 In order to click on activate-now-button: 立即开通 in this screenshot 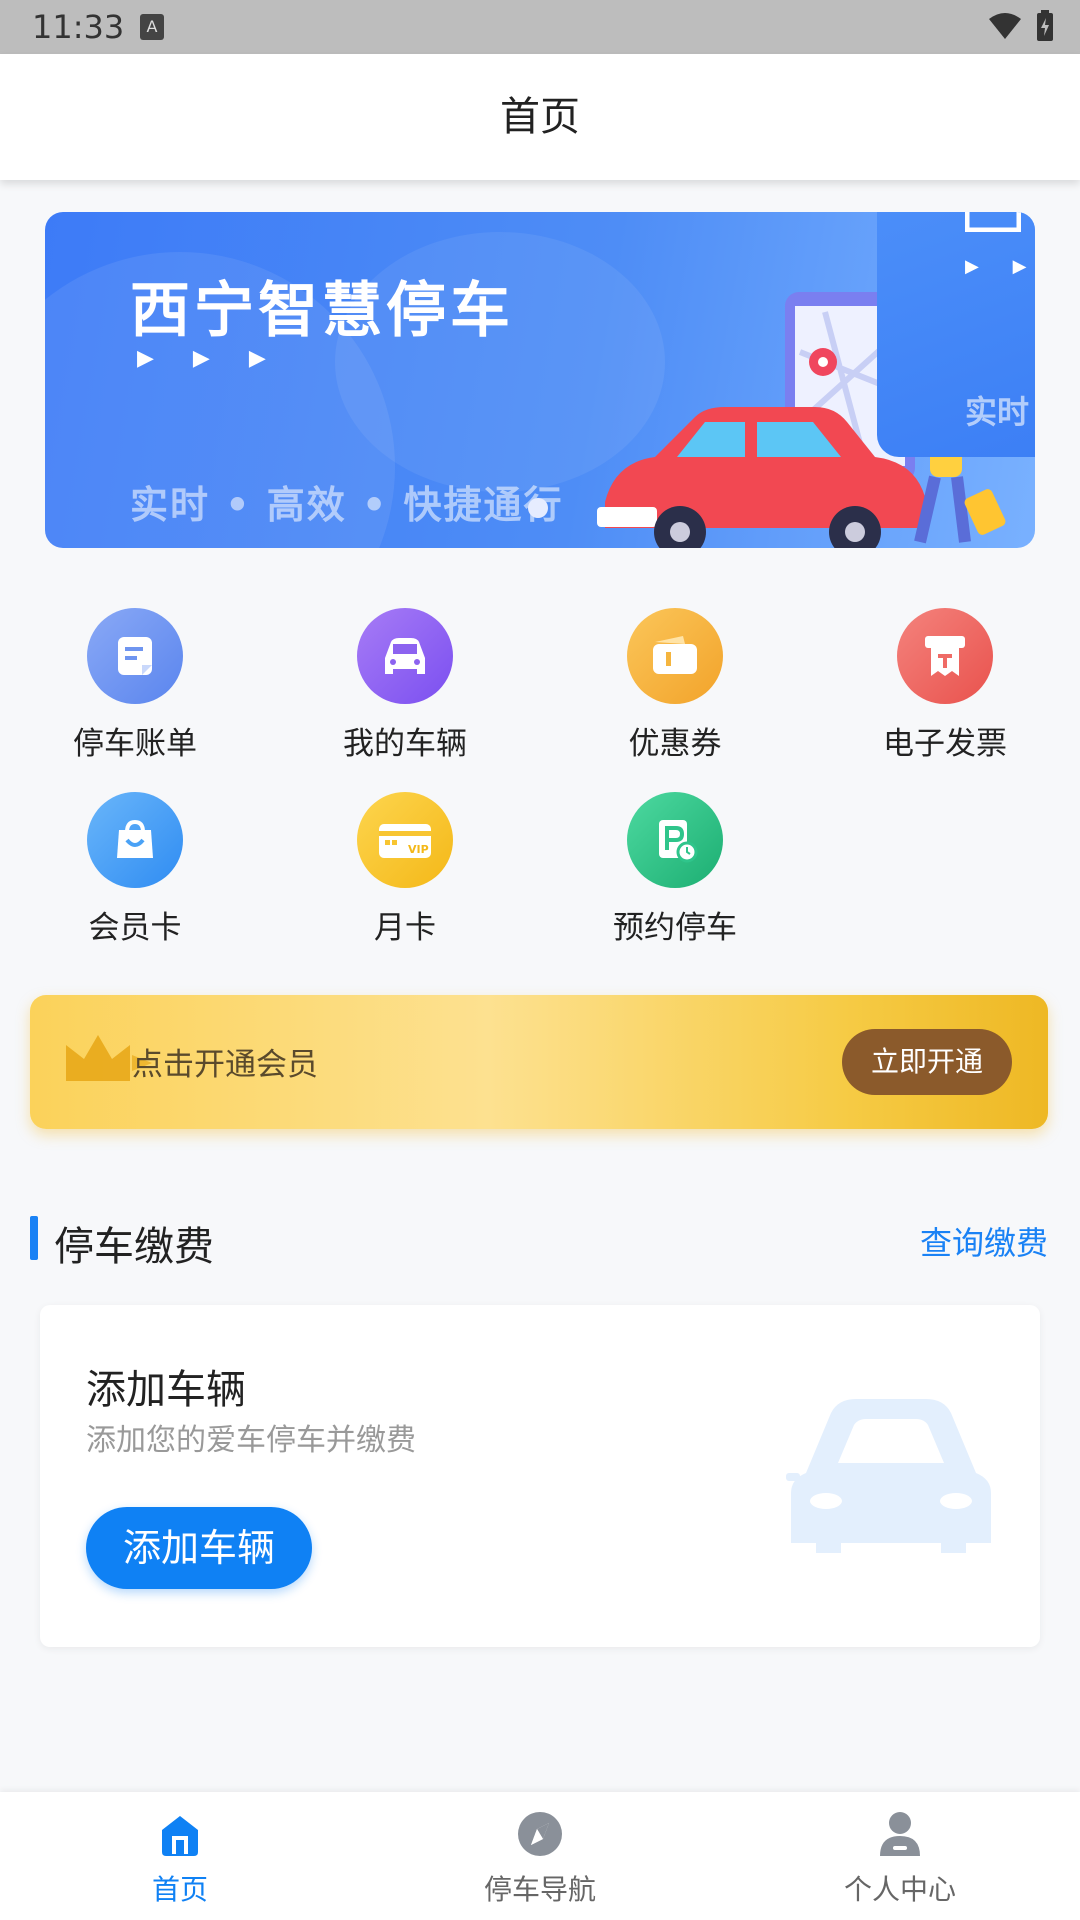, I will do `click(927, 1062)`.